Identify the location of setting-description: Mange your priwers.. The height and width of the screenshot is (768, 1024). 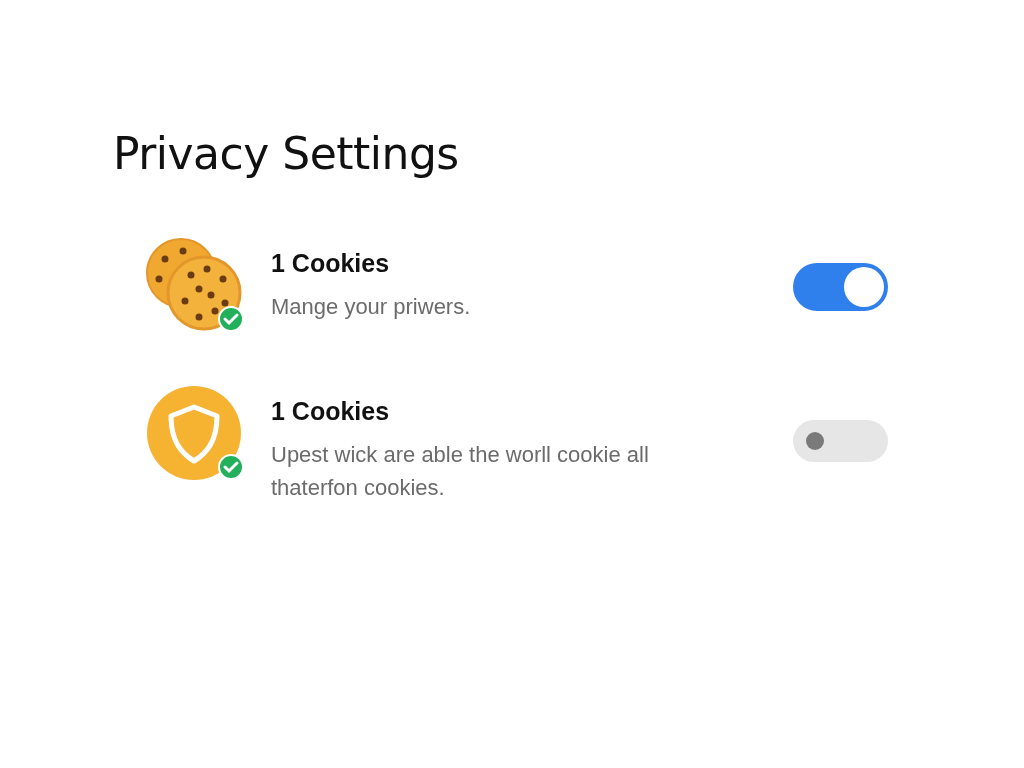
(371, 307).